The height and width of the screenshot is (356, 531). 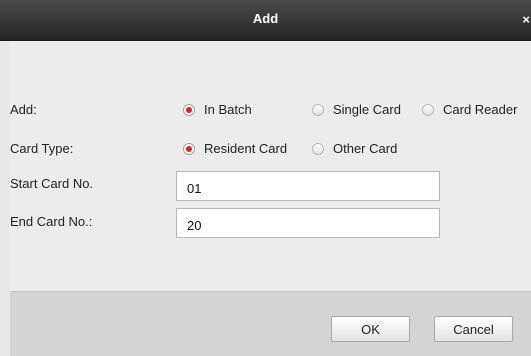 I want to click on add-label: Add:, so click(x=23, y=109).